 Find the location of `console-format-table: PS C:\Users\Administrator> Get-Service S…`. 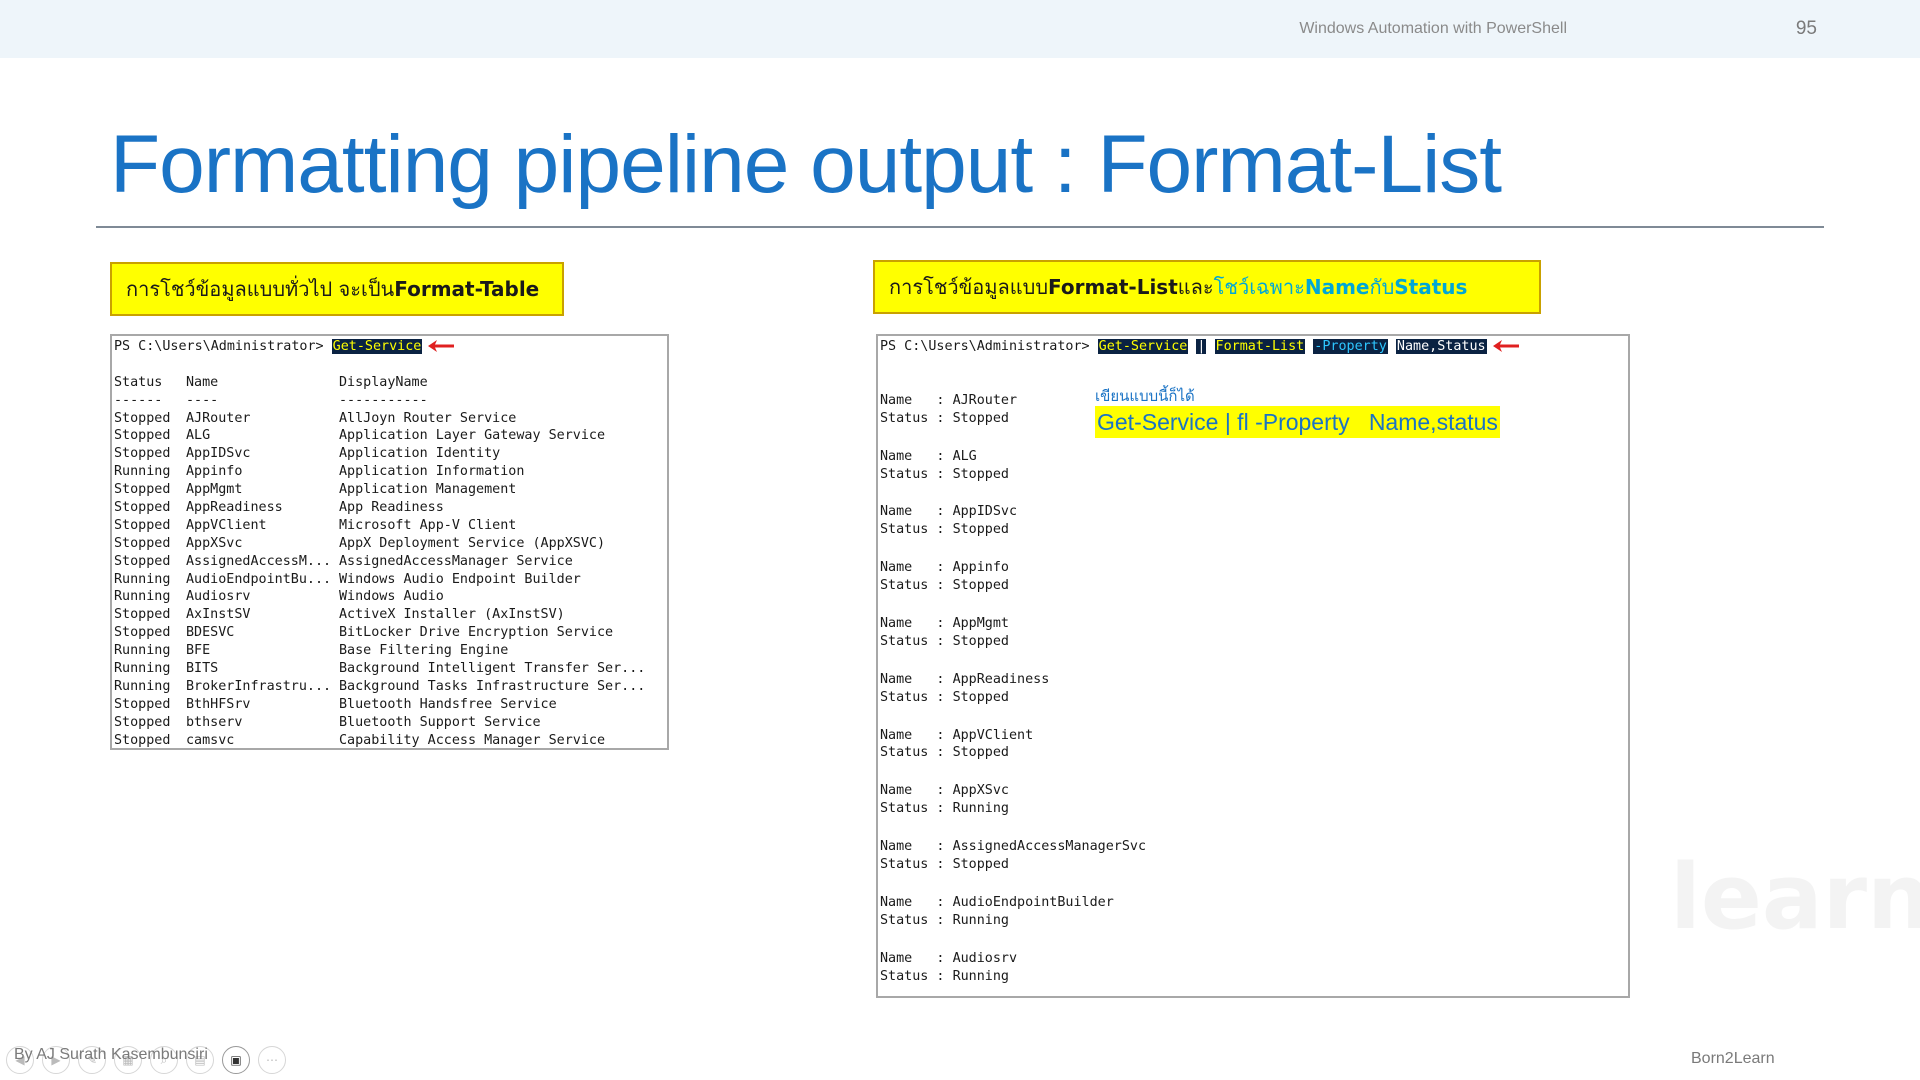

console-format-table: PS C:\Users\Administrator> Get-Service S… is located at coordinates (389, 542).